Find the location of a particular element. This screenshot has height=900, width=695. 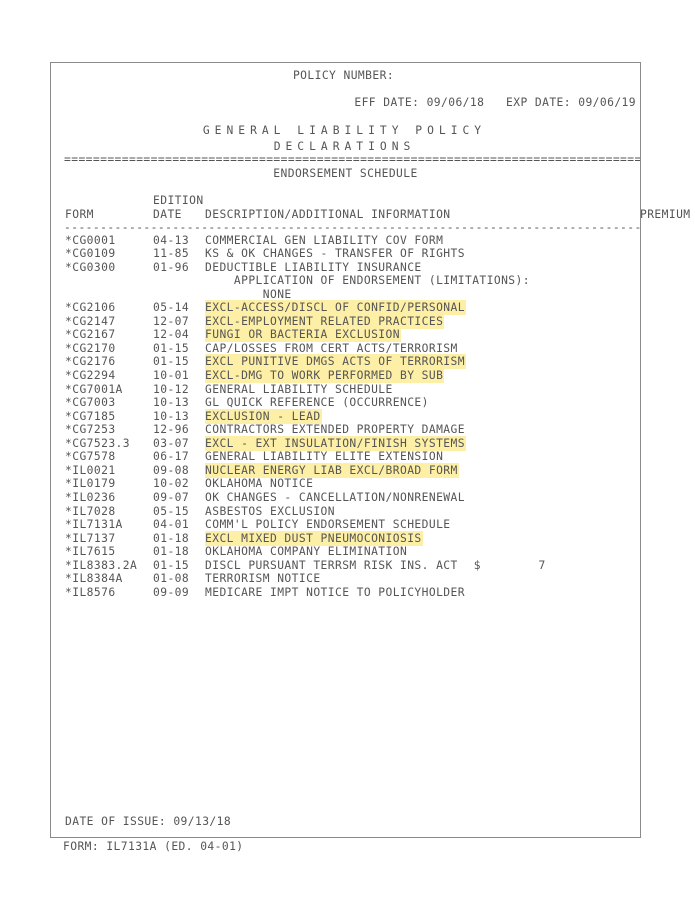

cell-edition-date: 01-08 is located at coordinates (171, 579).